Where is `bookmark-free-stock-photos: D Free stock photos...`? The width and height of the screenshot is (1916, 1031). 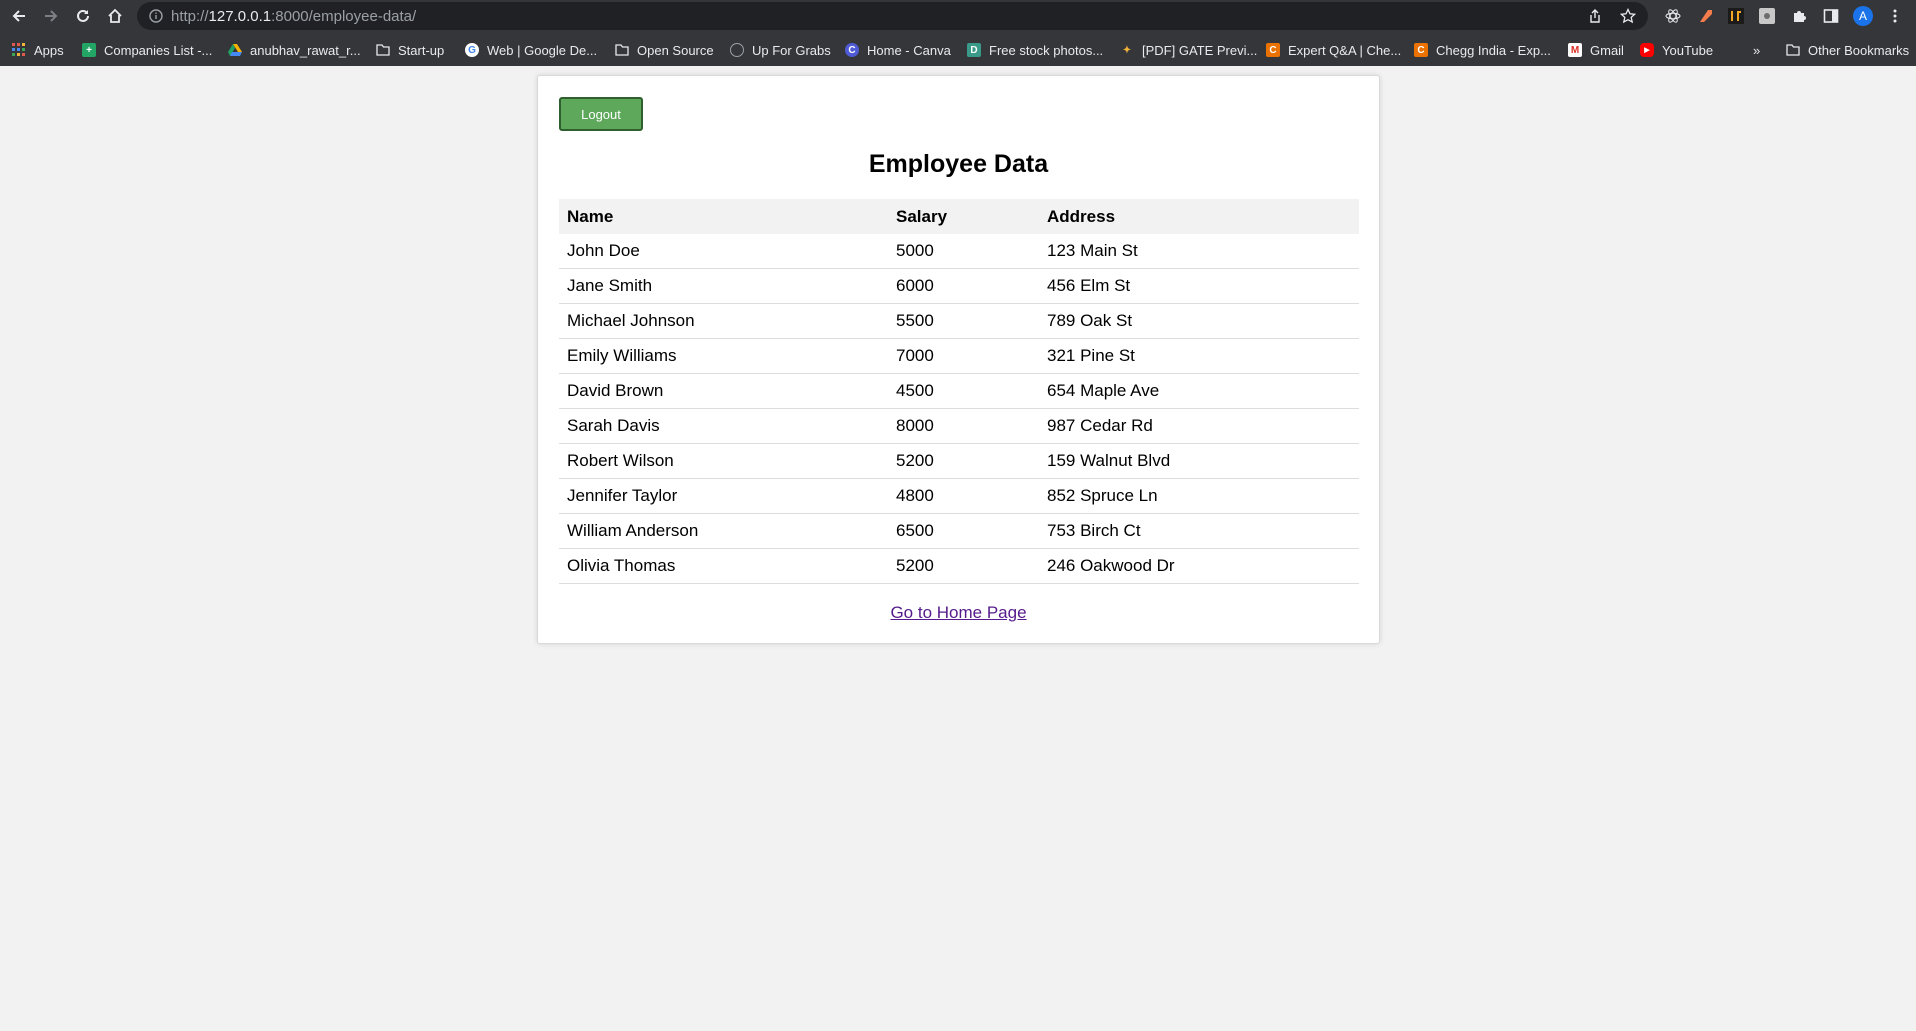
bookmark-free-stock-photos: D Free stock photos... is located at coordinates (1035, 50).